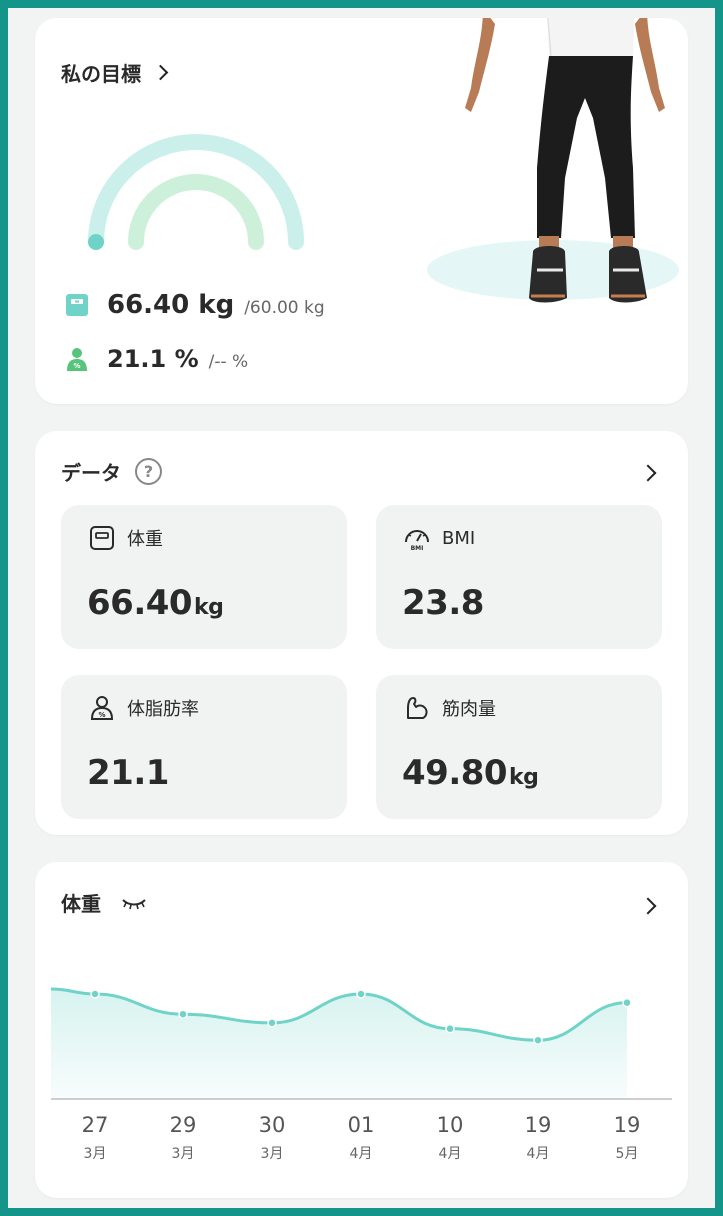 This screenshot has width=723, height=1216. Describe the element at coordinates (101, 74) in the screenshot. I see `goal-title: 私の目標` at that location.